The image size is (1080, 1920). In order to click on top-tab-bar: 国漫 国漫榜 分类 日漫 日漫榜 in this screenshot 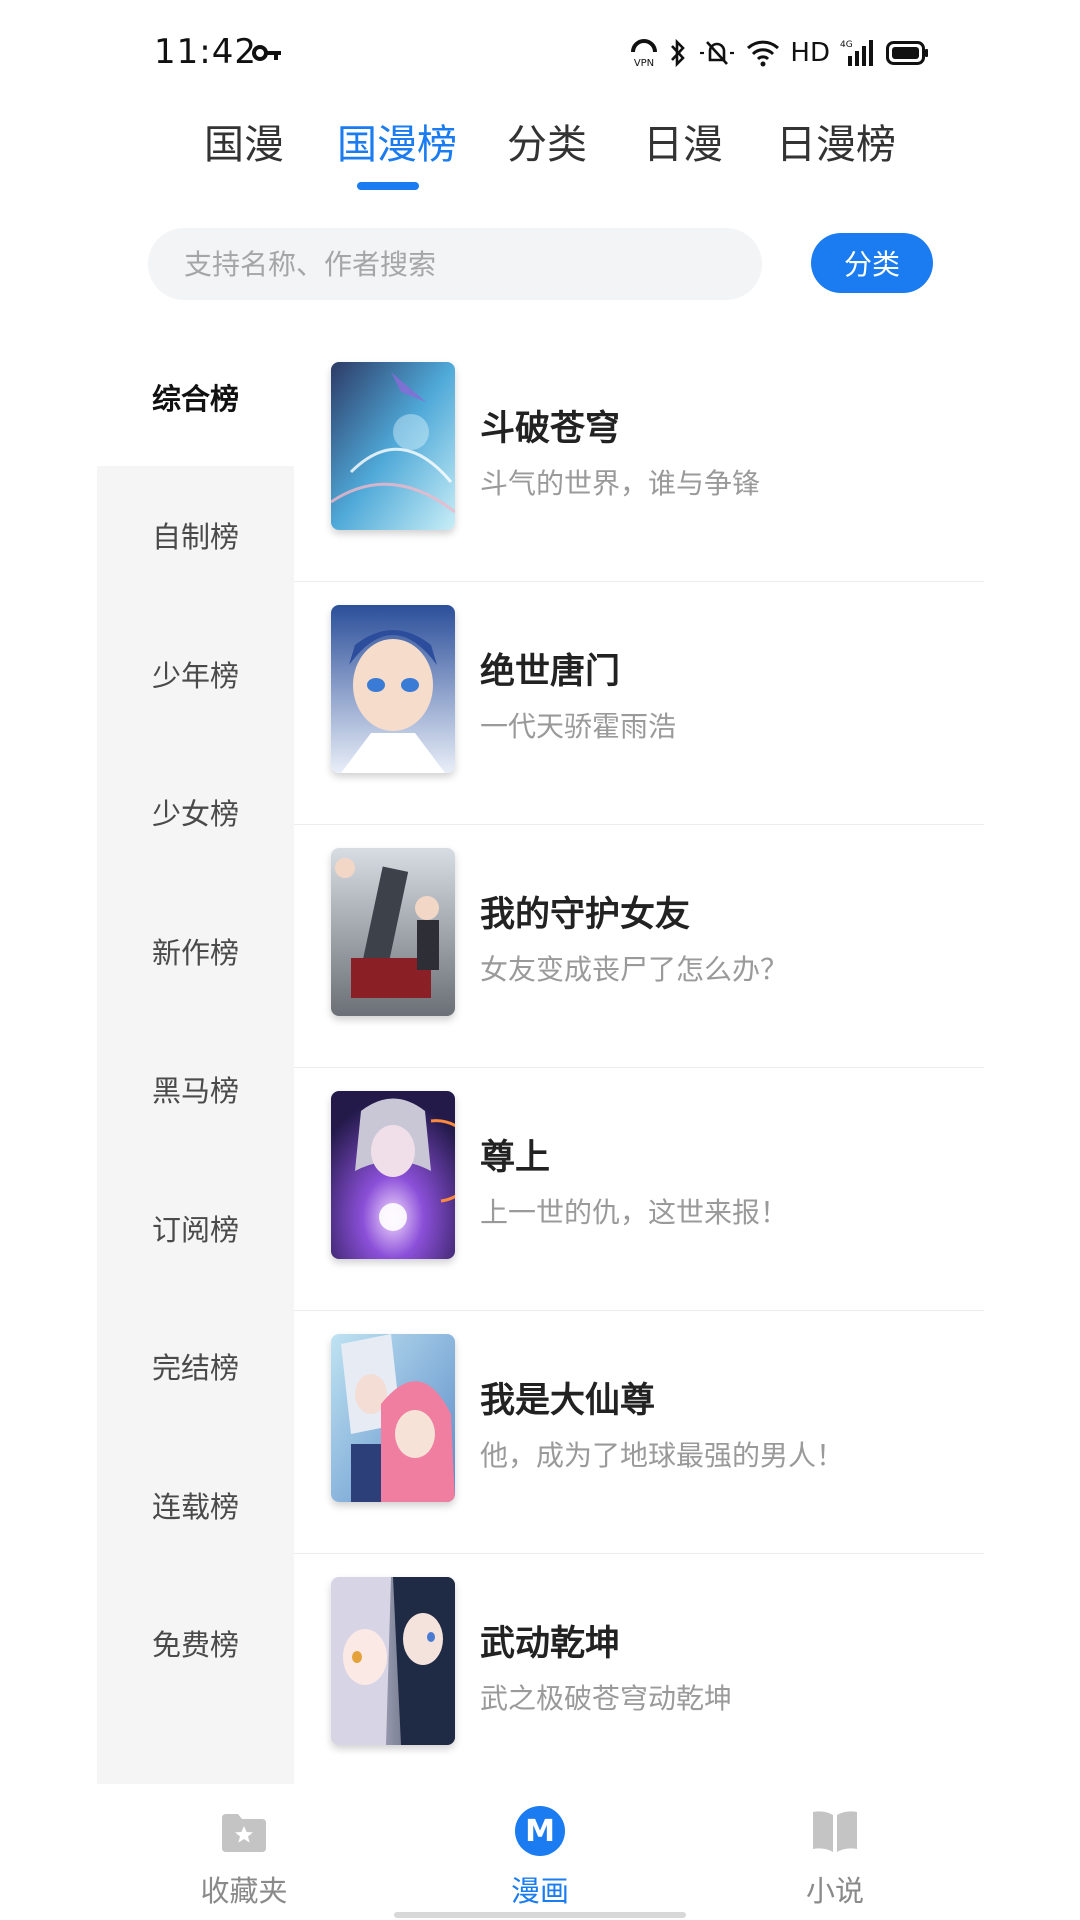, I will do `click(540, 152)`.